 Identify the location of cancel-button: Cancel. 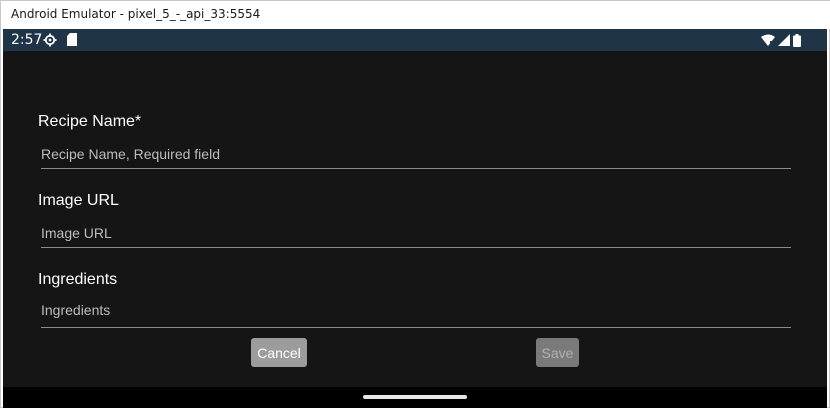
(279, 352).